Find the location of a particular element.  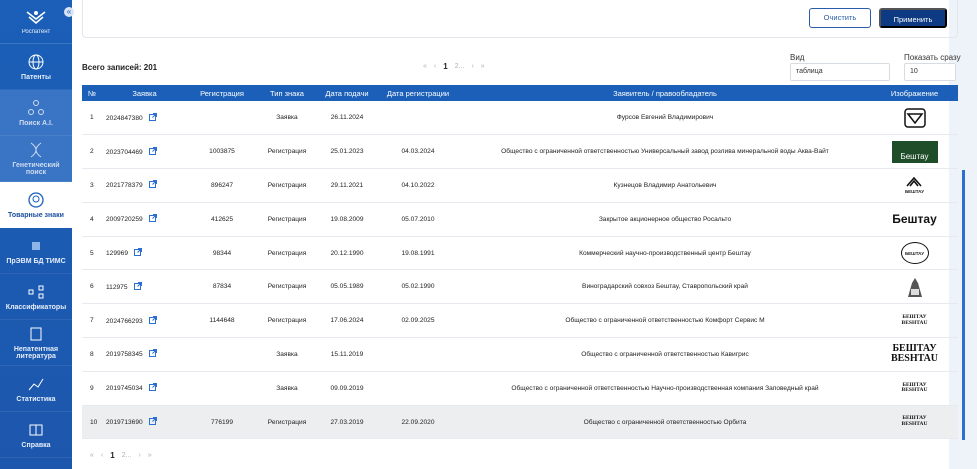

trademark-badge-icon is located at coordinates (36, 199).